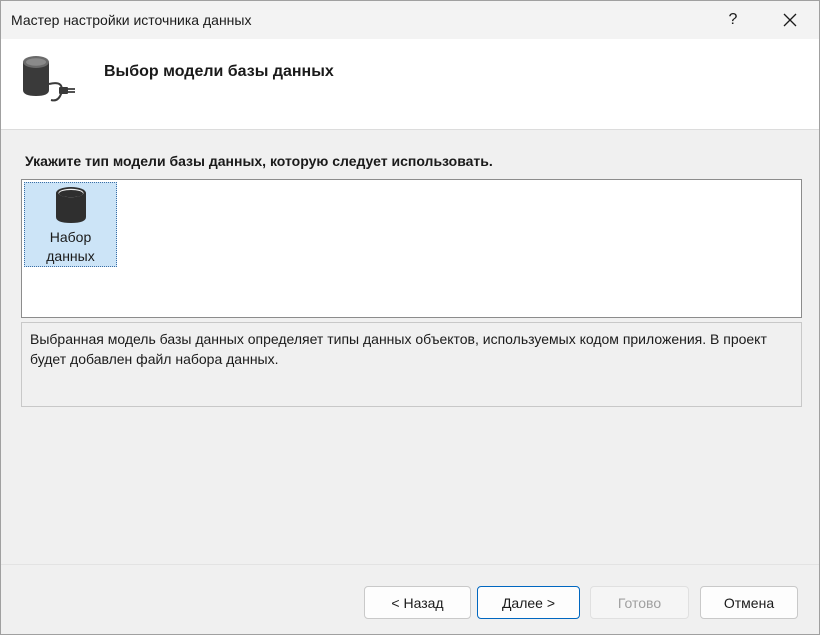  I want to click on help-button: ?, so click(733, 20).